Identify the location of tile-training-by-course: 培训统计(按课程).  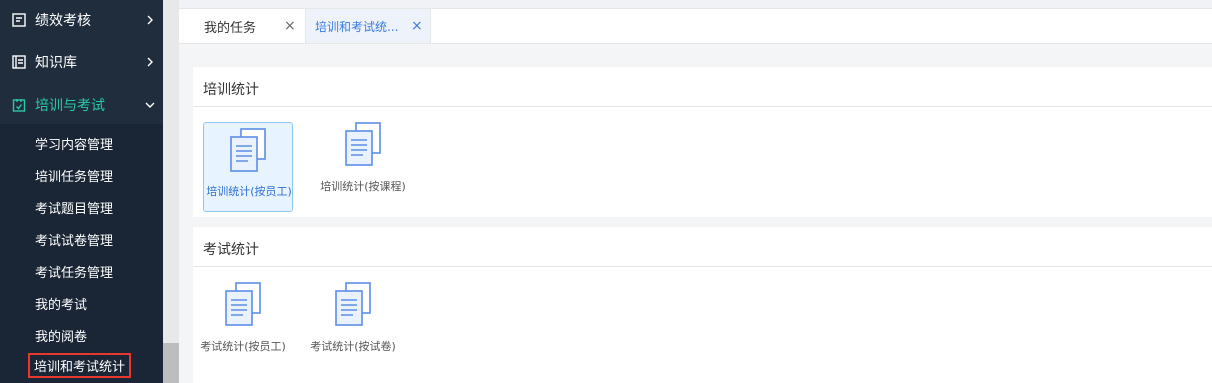
(363, 167).